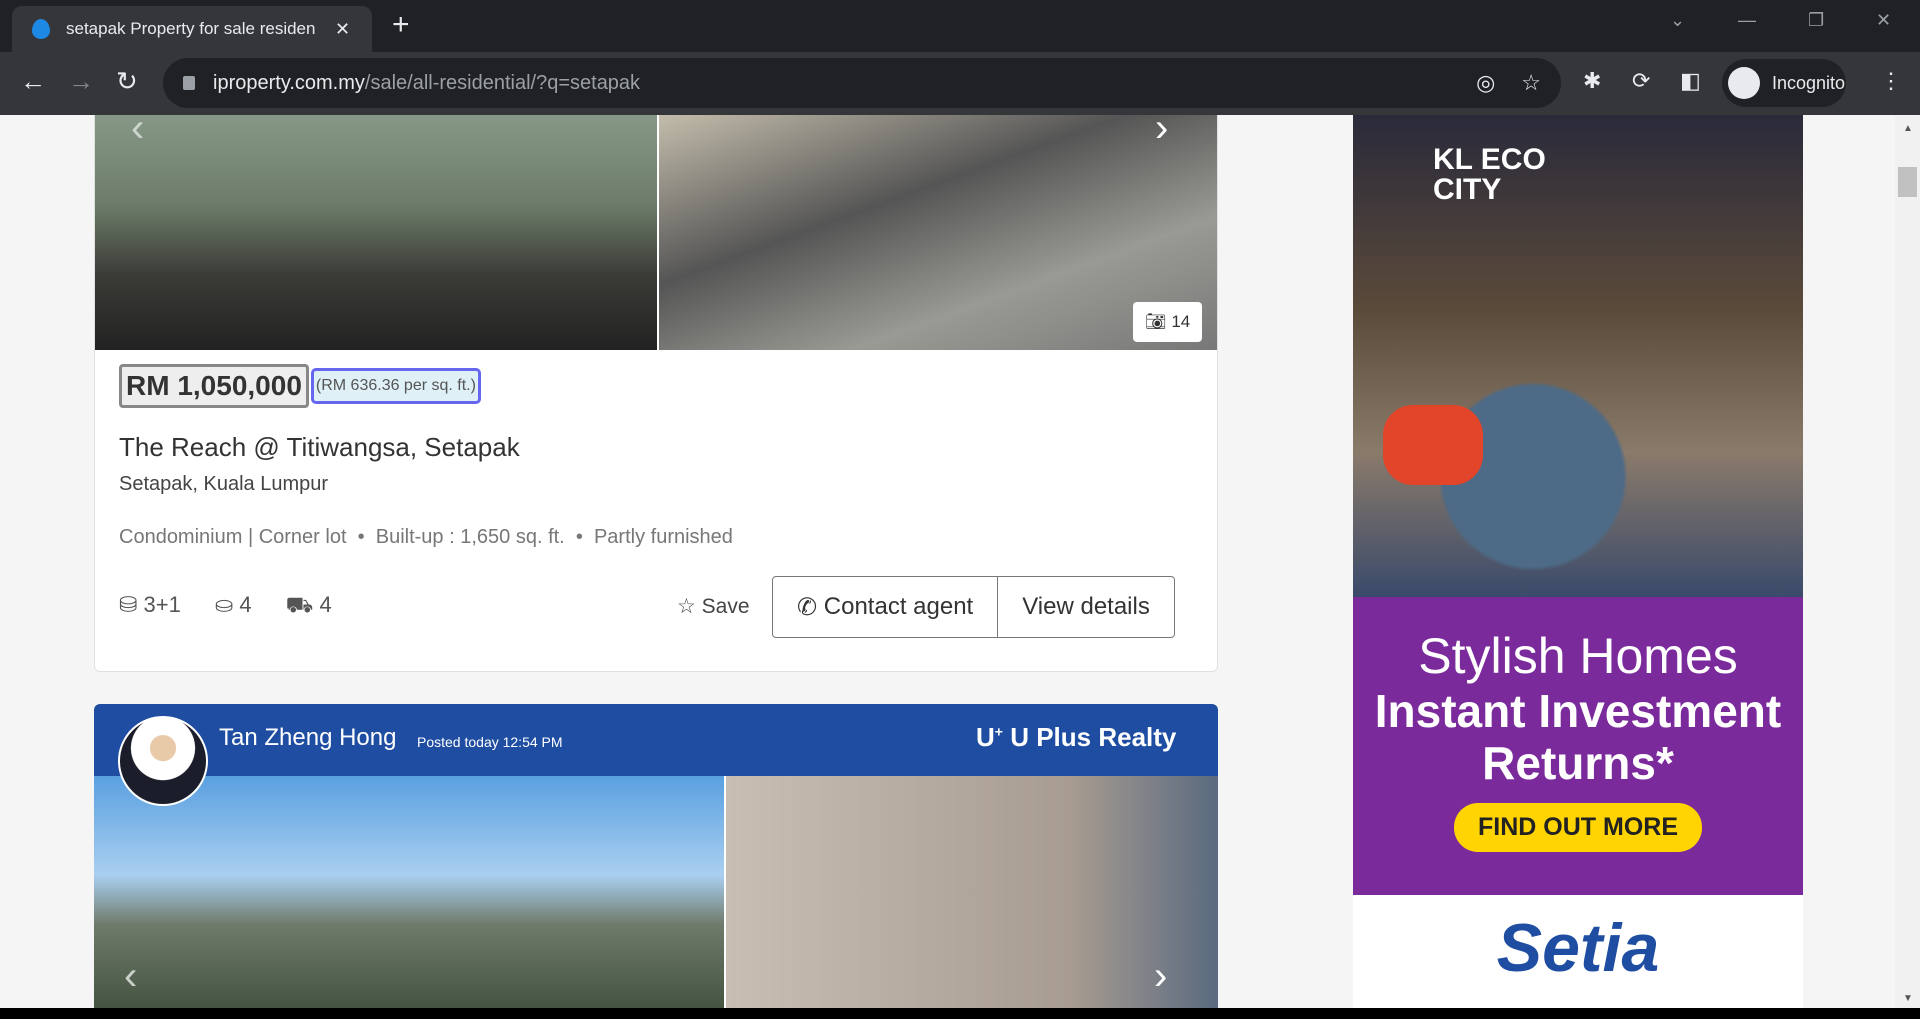 Image resolution: width=1920 pixels, height=1019 pixels. Describe the element at coordinates (725, 606) in the screenshot. I see `save-label: Save` at that location.